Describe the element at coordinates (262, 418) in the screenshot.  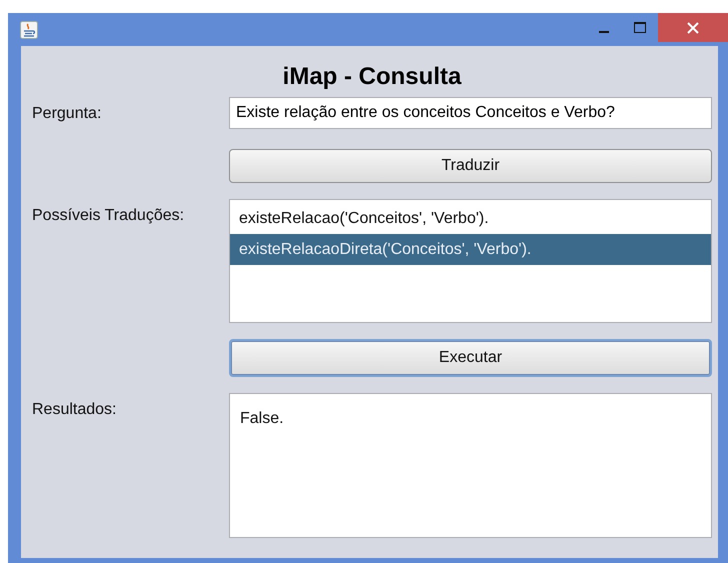
I see `result-text: False.` at that location.